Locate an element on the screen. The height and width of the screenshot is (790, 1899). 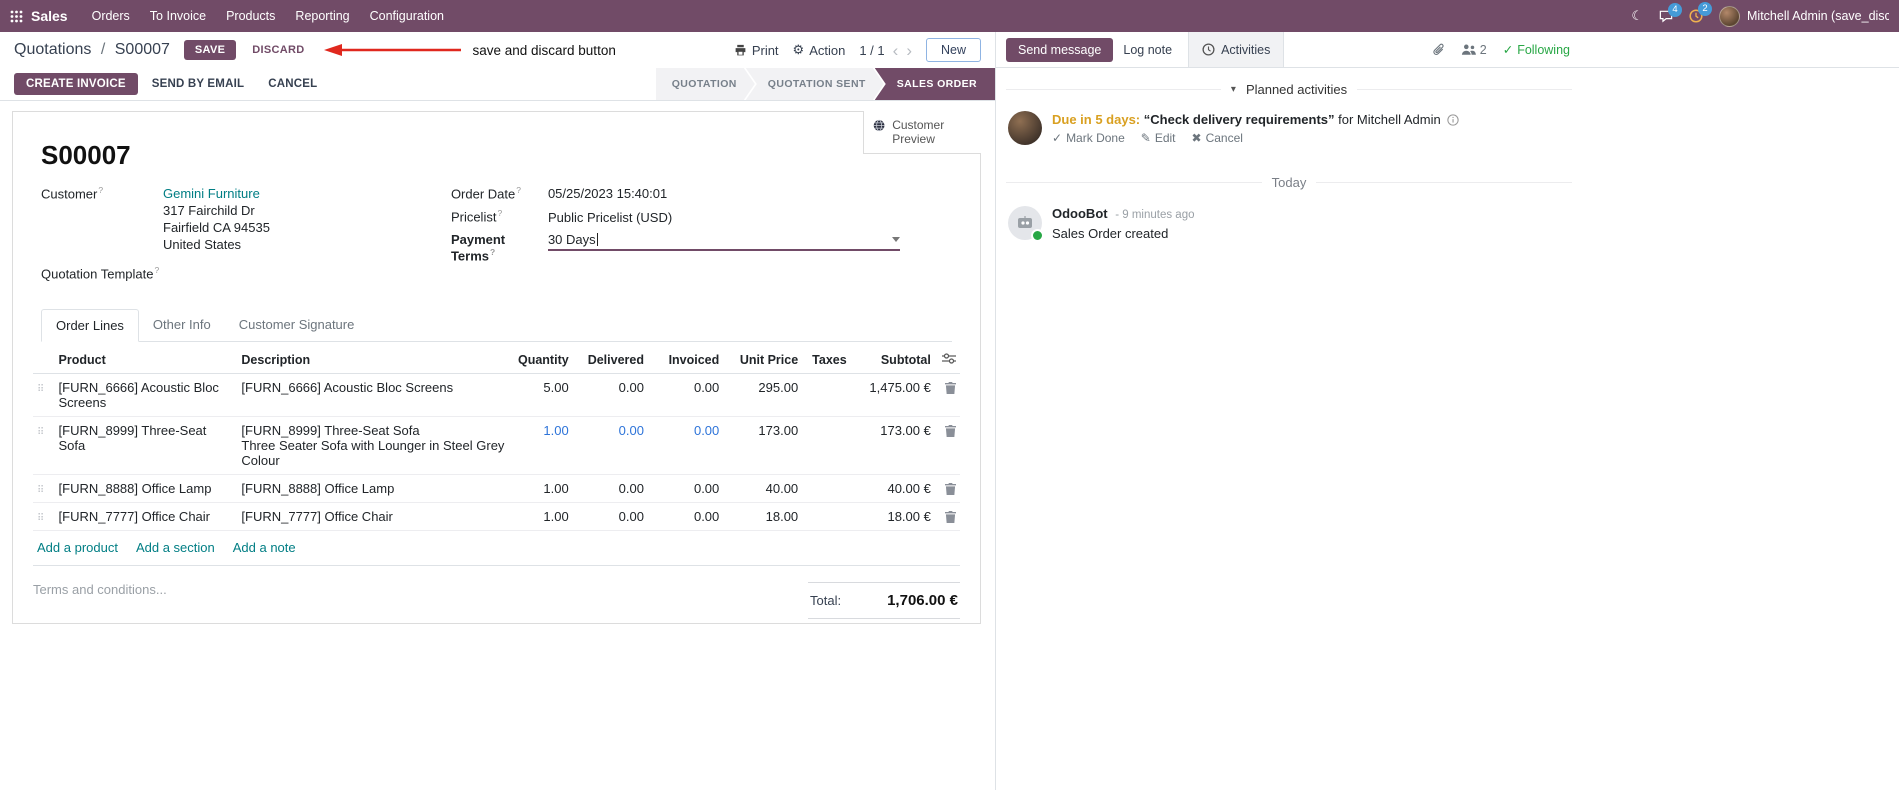
pricelist-value: Public Pricelist (USD) is located at coordinates (610, 217).